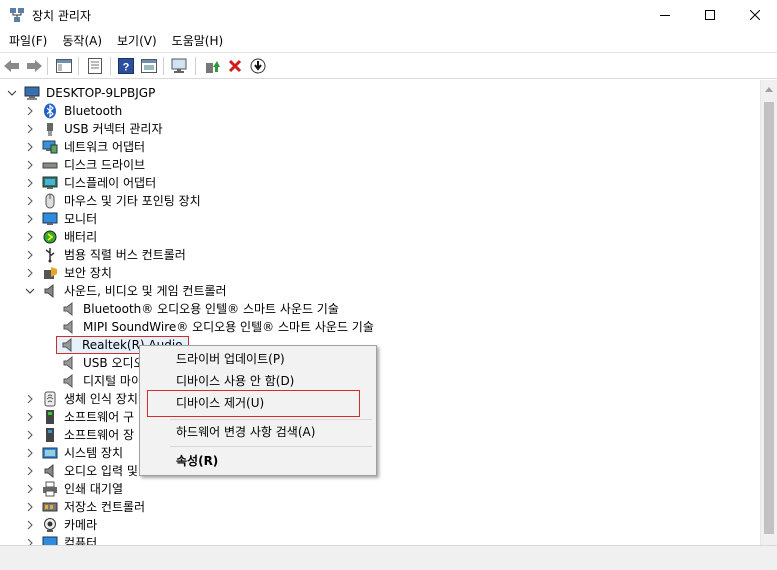  Describe the element at coordinates (769, 318) in the screenshot. I see `scrollbar-thumb` at that location.